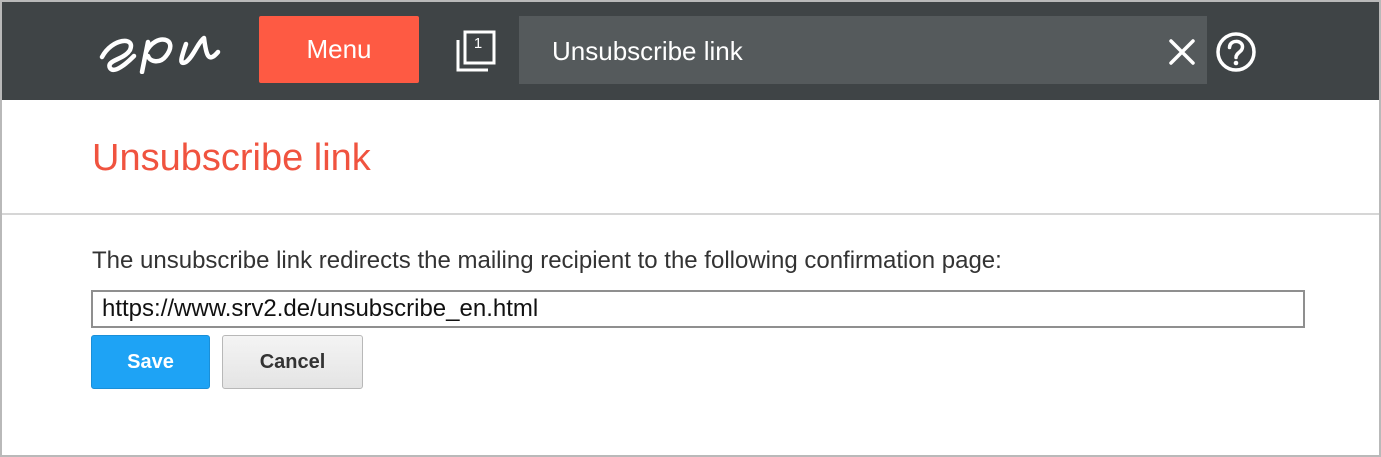  I want to click on cancel-button: Cancel, so click(292, 362).